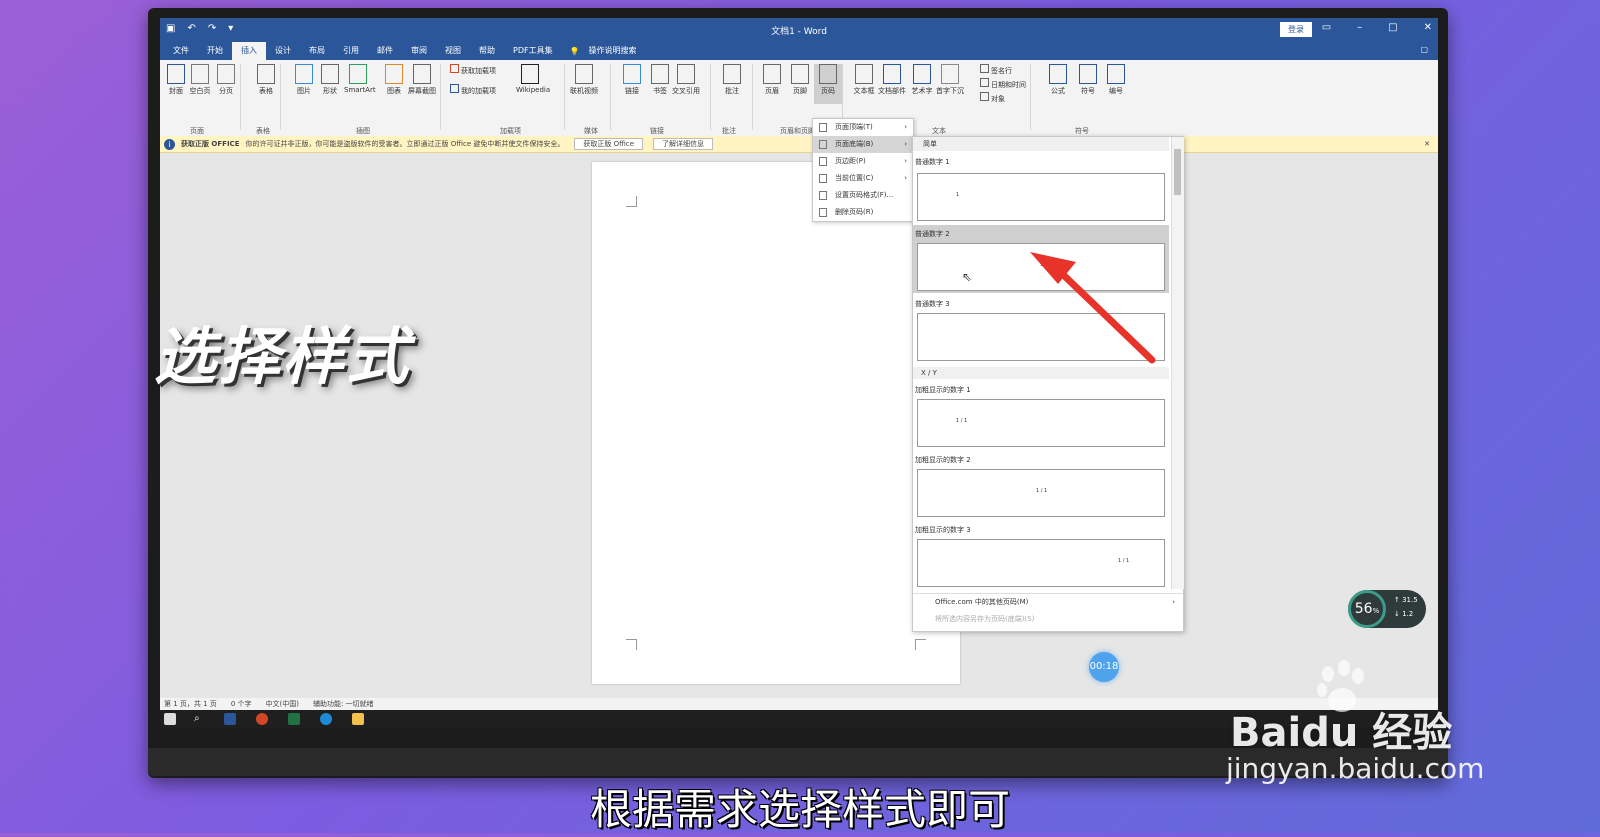  I want to click on ribbon-button-24: 签名行, so click(1010, 70).